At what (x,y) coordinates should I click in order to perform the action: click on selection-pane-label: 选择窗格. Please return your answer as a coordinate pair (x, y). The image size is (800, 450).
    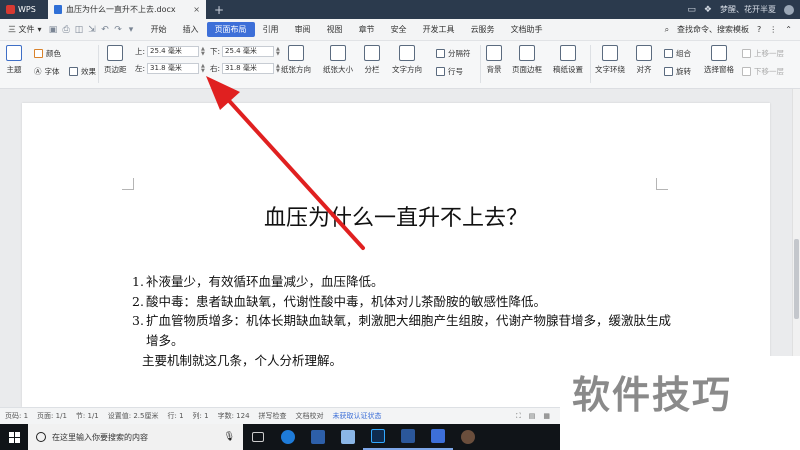
    Looking at the image, I should click on (719, 69).